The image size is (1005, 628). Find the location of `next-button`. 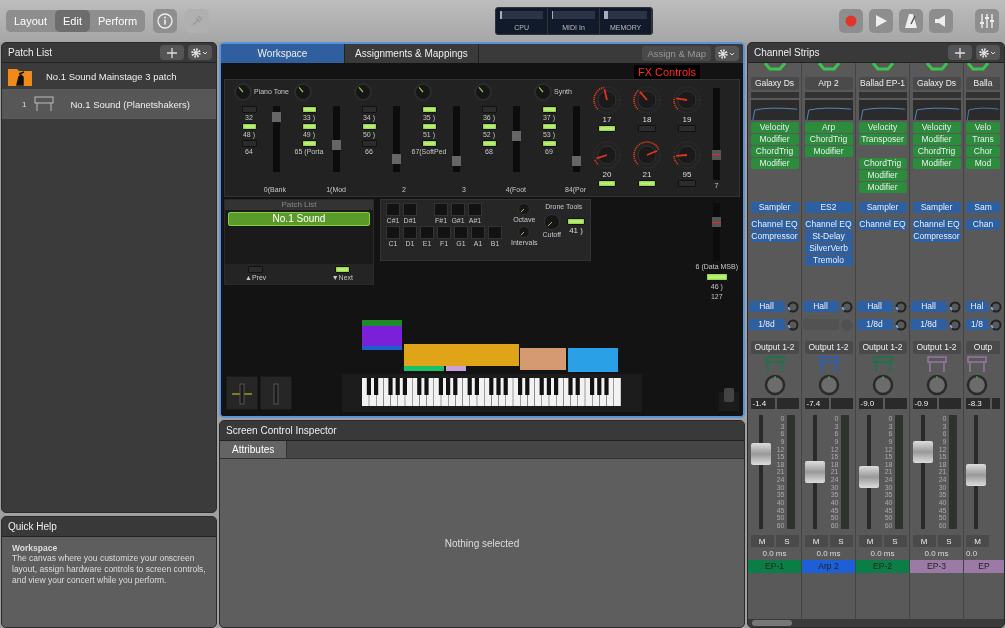

next-button is located at coordinates (342, 269).